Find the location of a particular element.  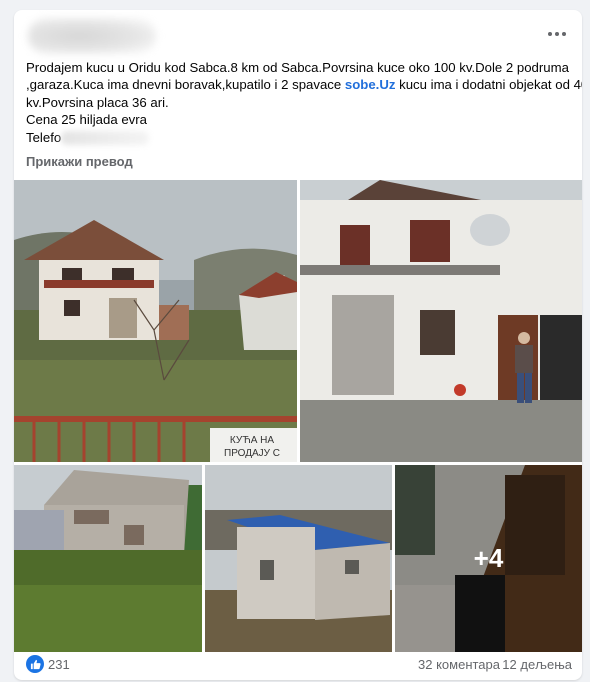

hashtag-link: sobe.Uz is located at coordinates (370, 84).